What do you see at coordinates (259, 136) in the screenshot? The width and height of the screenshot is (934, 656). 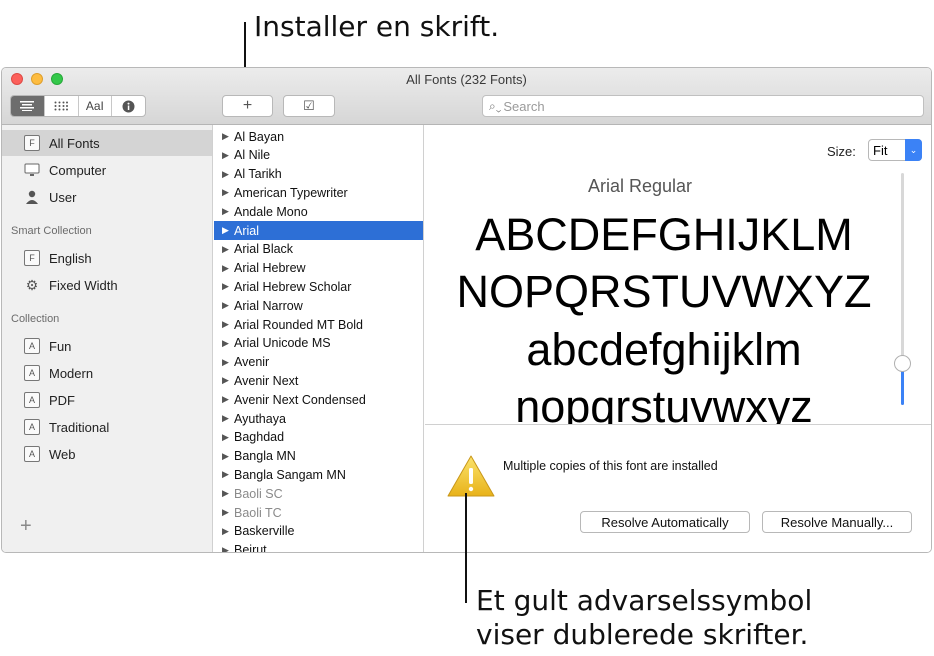 I see `font-family-name: Al Bayan` at bounding box center [259, 136].